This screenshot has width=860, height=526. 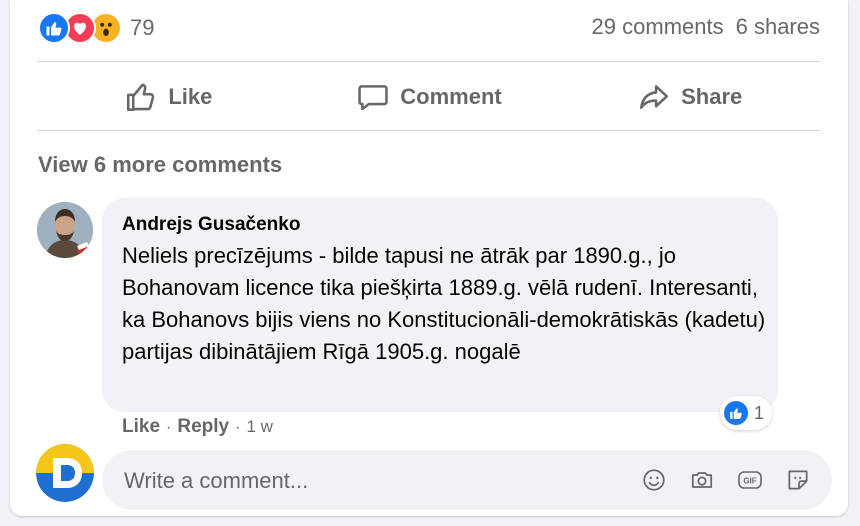 I want to click on comment-like-link: Like, so click(x=141, y=427).